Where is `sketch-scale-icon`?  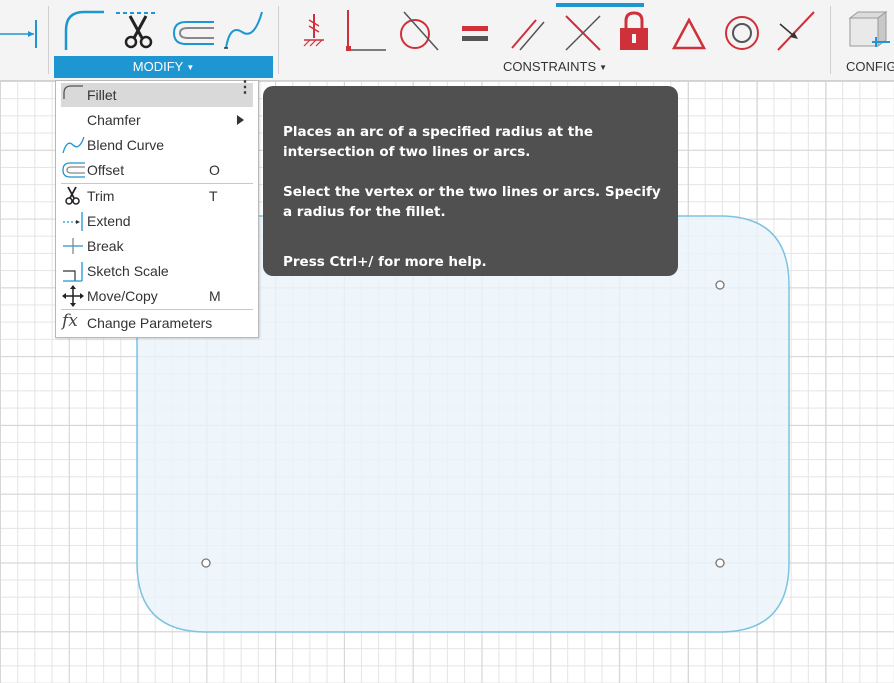
sketch-scale-icon is located at coordinates (73, 271).